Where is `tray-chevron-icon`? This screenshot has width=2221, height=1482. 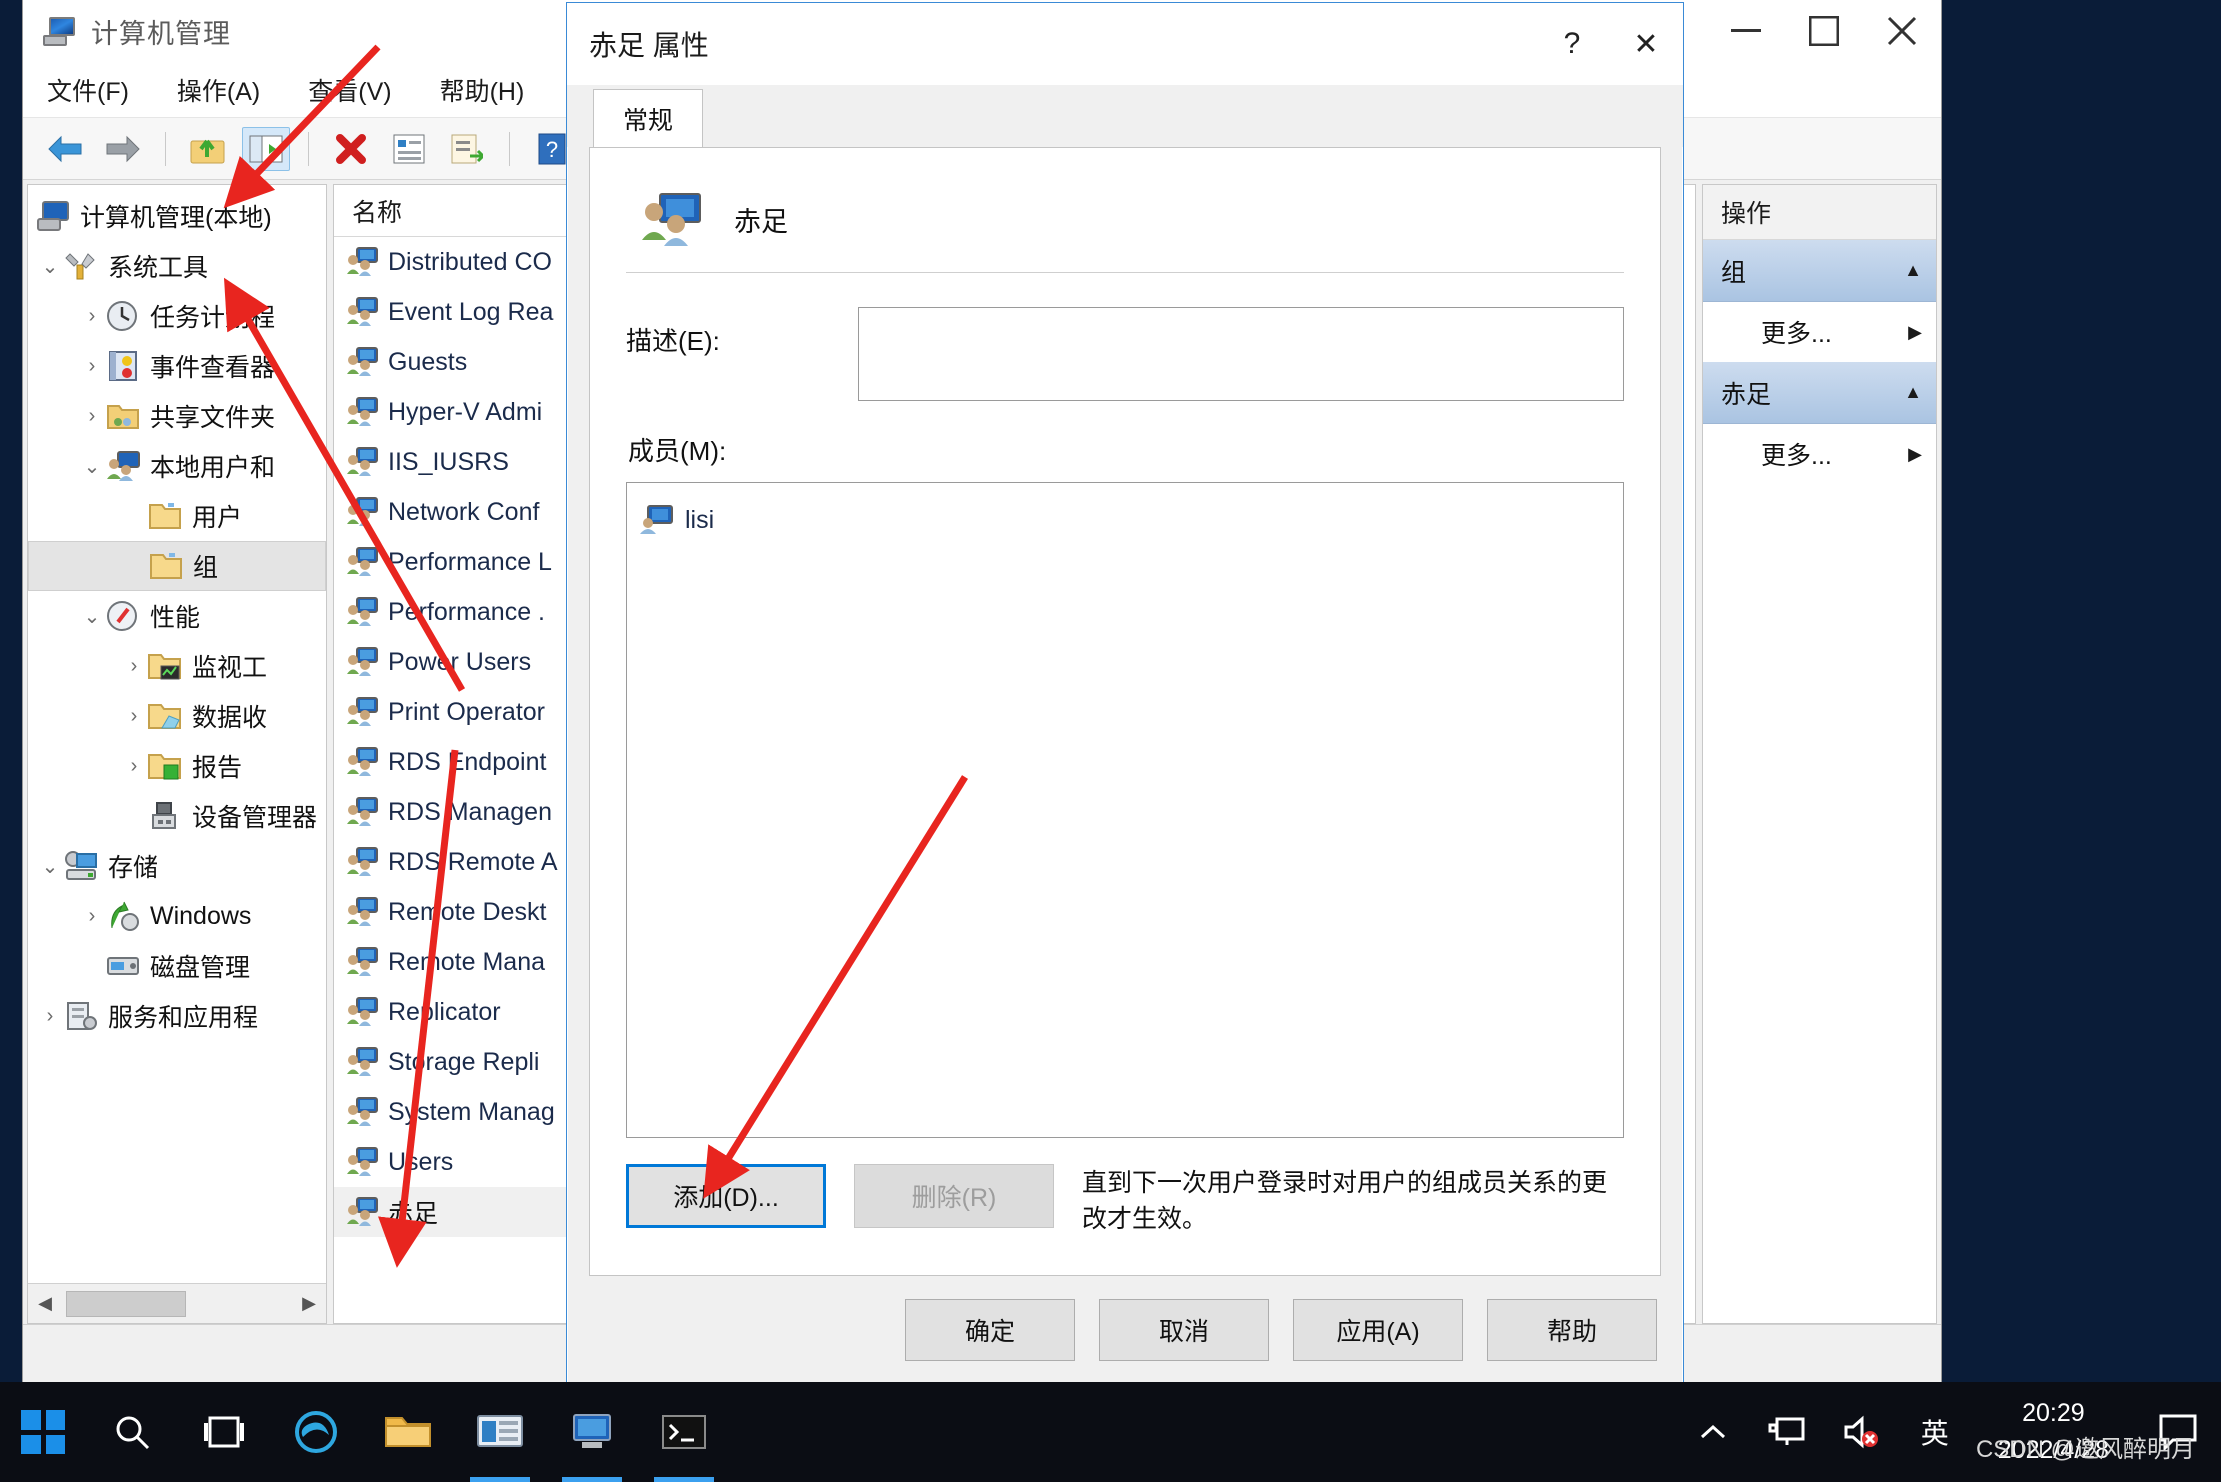
tray-chevron-icon is located at coordinates (1713, 1432).